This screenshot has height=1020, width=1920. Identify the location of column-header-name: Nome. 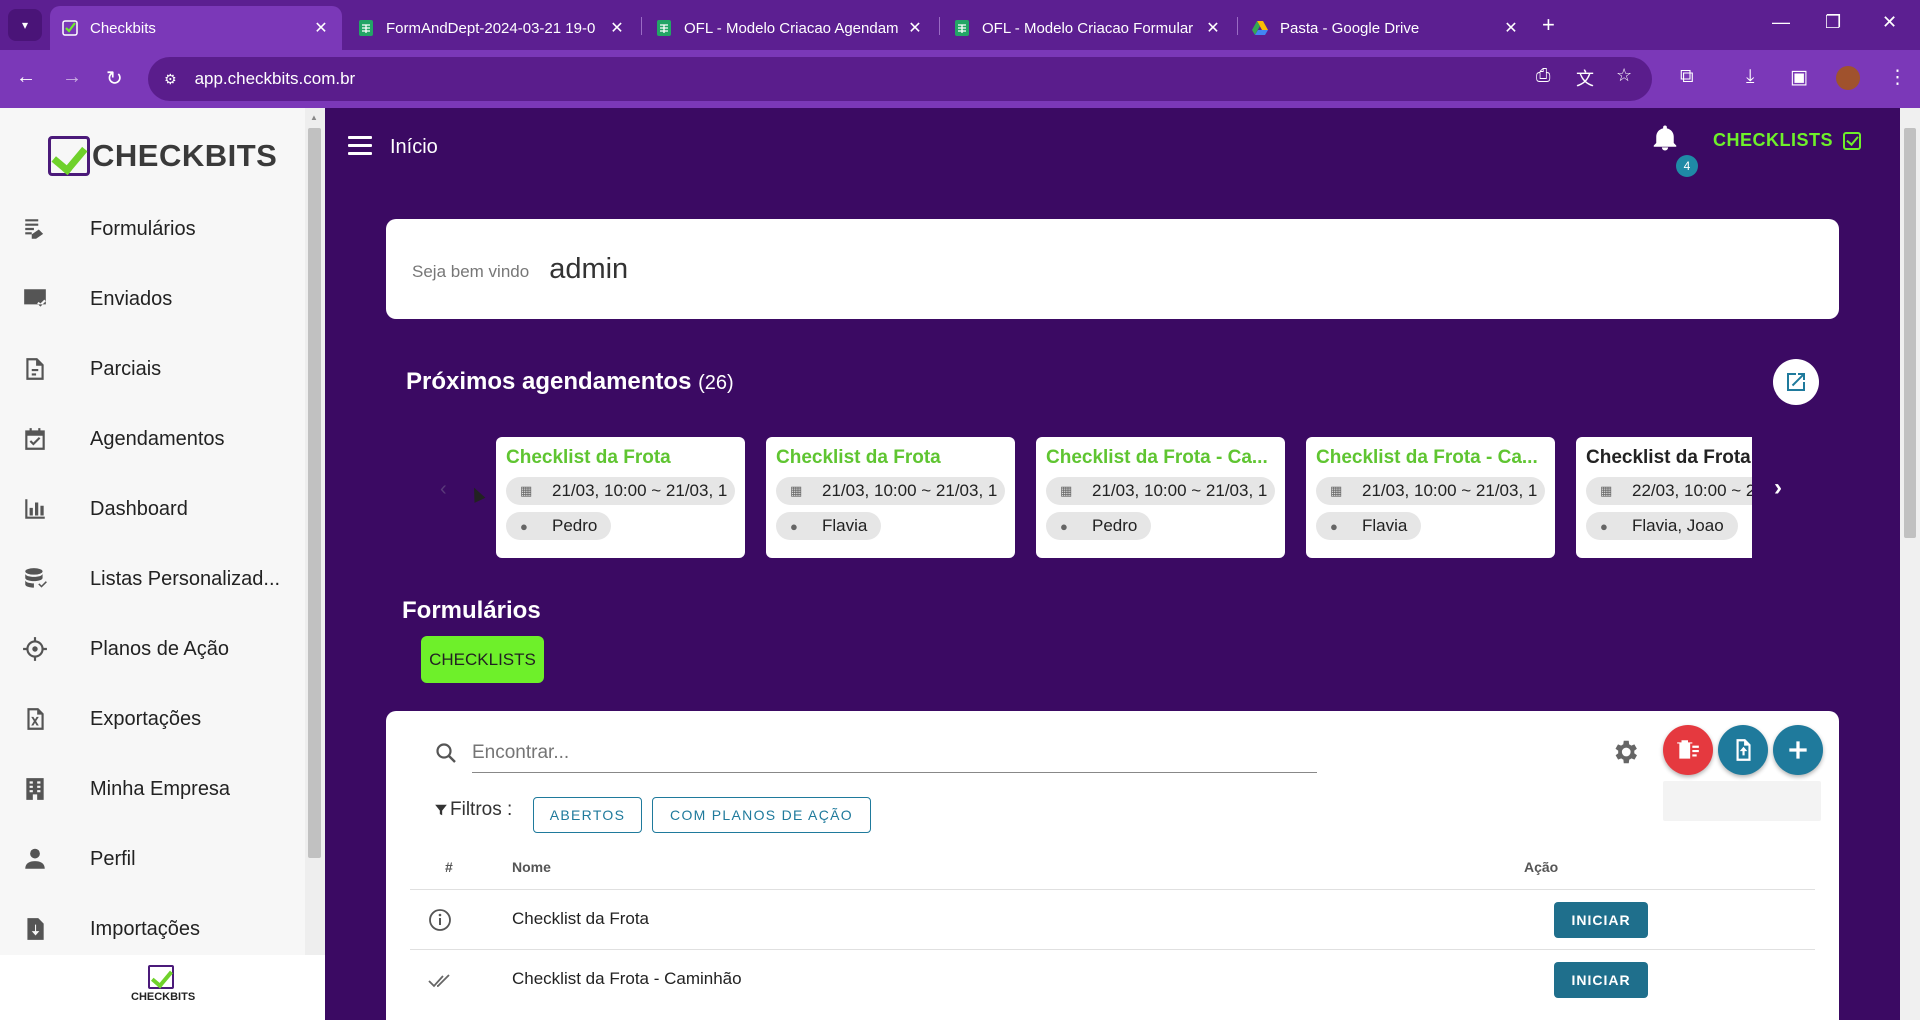
(531, 867).